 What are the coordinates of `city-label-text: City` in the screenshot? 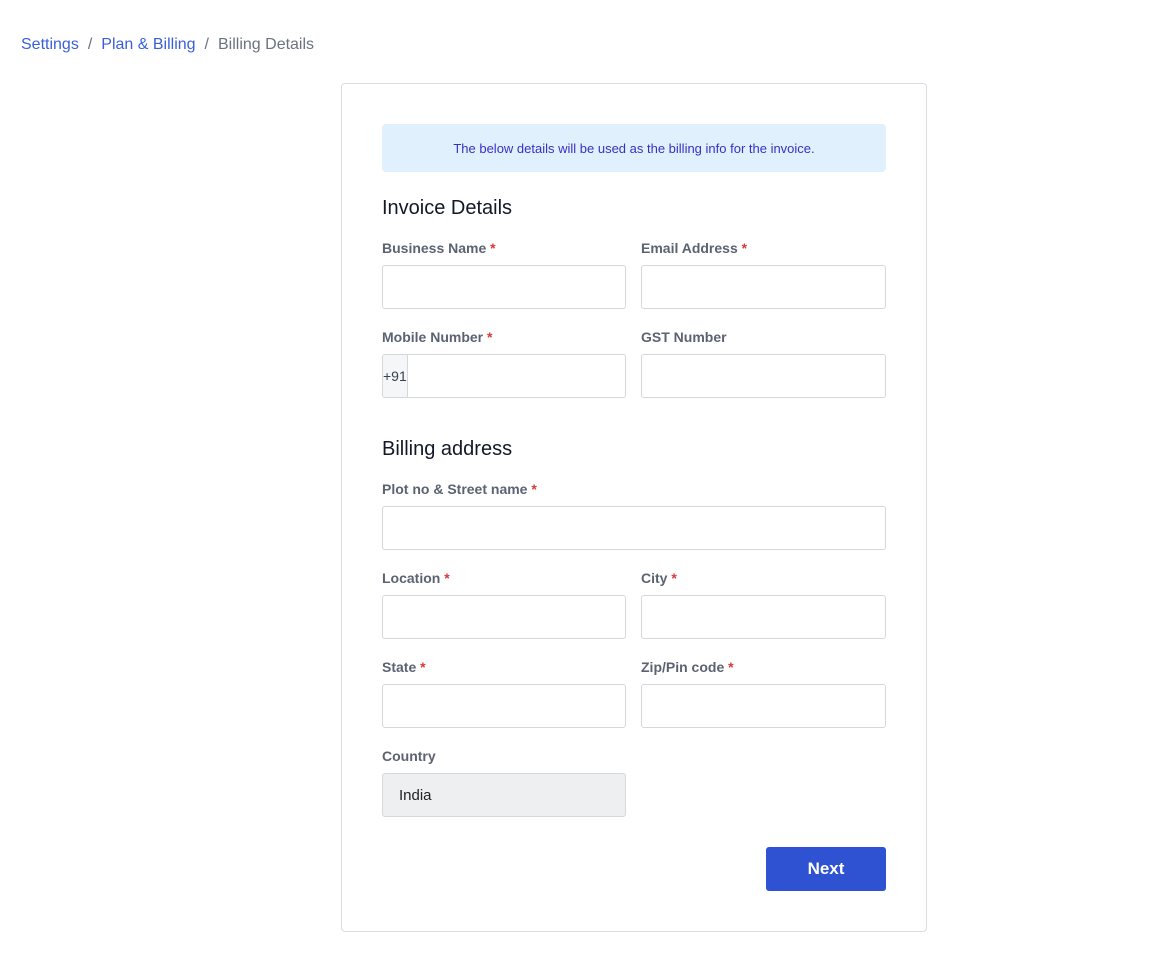 It's located at (654, 578).